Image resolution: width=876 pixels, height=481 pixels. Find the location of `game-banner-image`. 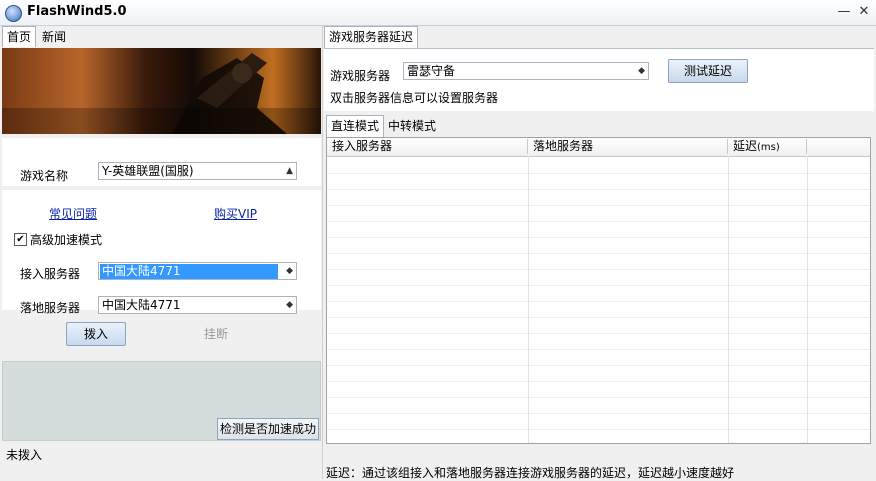

game-banner-image is located at coordinates (161, 91).